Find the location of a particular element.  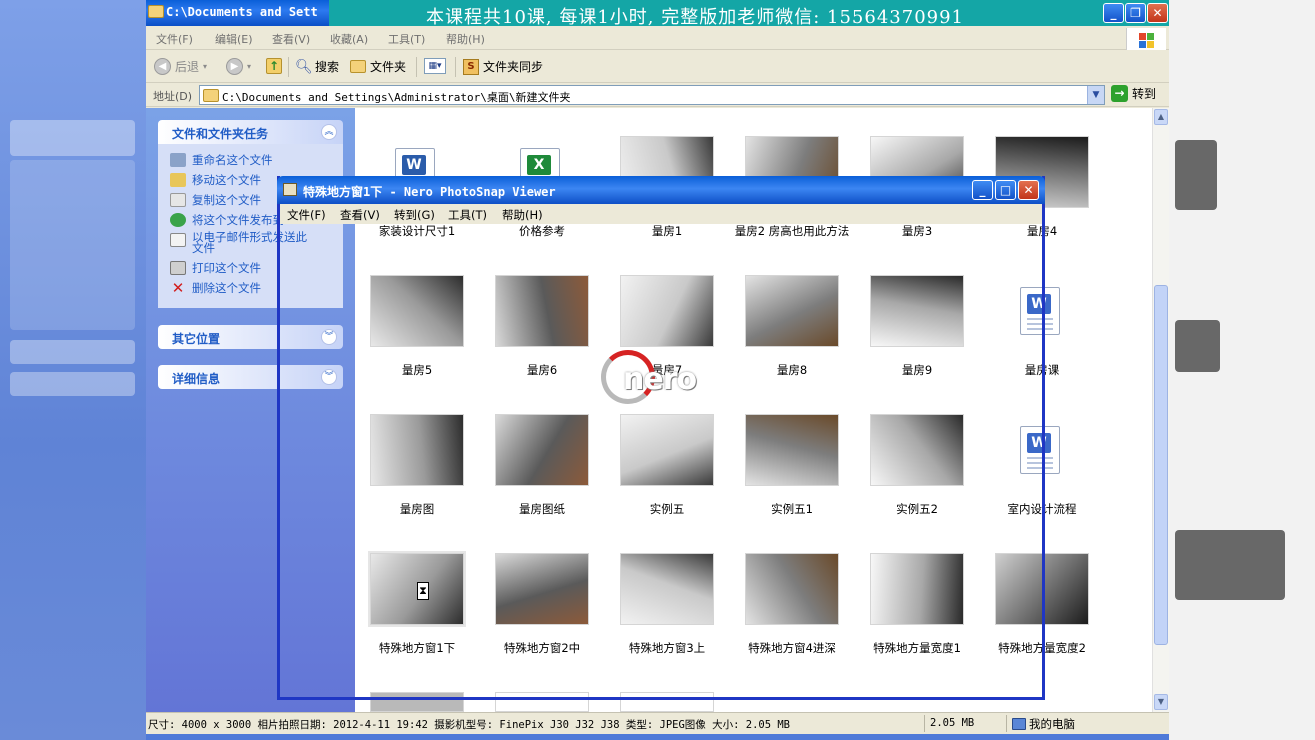

go-arrow-icon: → is located at coordinates (1119, 93).